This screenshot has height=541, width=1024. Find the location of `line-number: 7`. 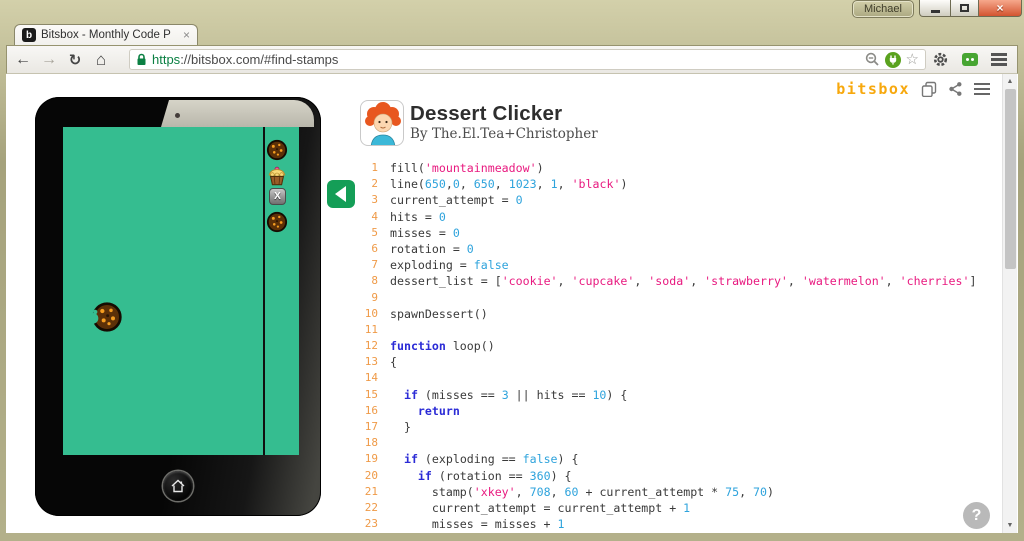

line-number: 7 is located at coordinates (374, 265).